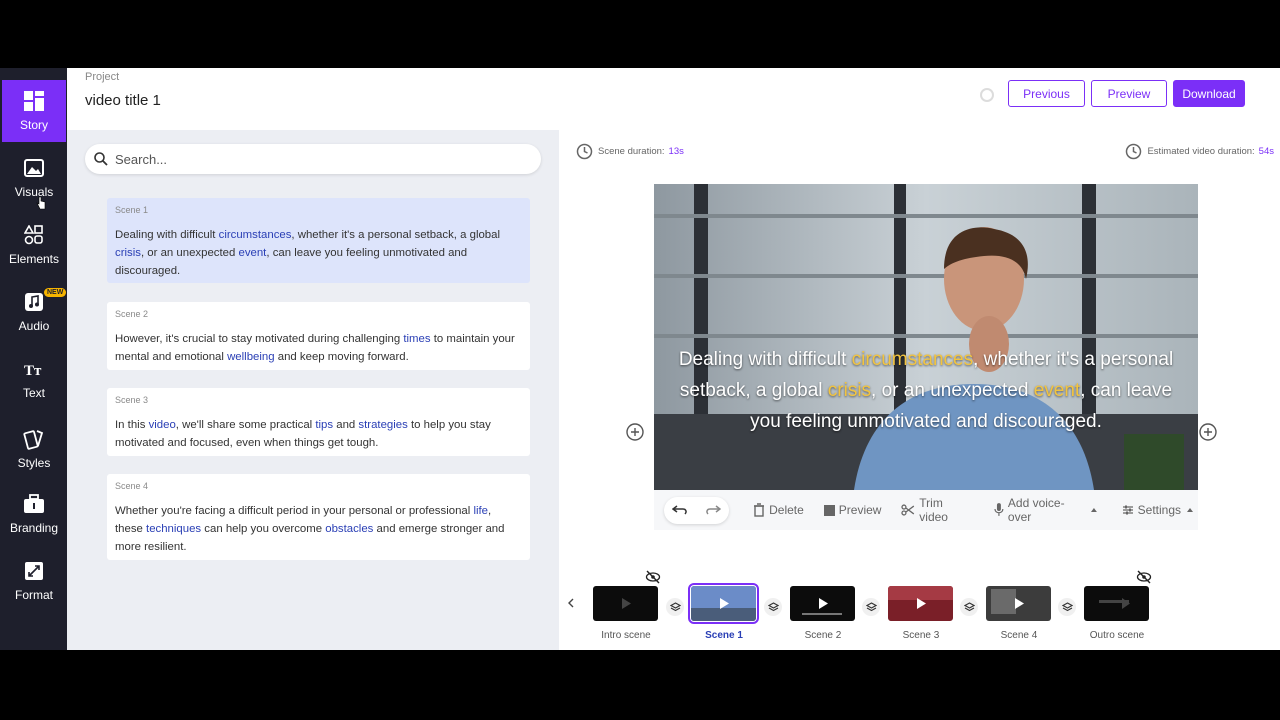  What do you see at coordinates (724, 635) in the screenshot?
I see `timeline-label: Scene 1` at bounding box center [724, 635].